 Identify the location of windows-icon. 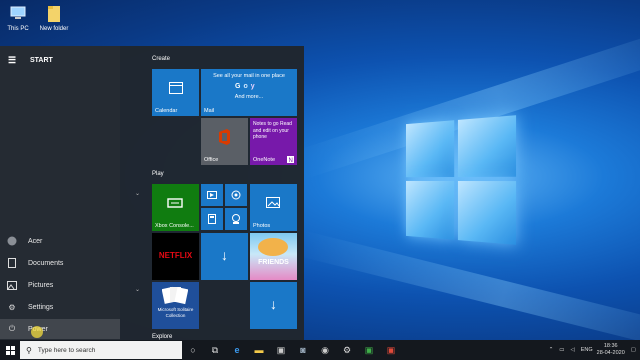
(10, 350).